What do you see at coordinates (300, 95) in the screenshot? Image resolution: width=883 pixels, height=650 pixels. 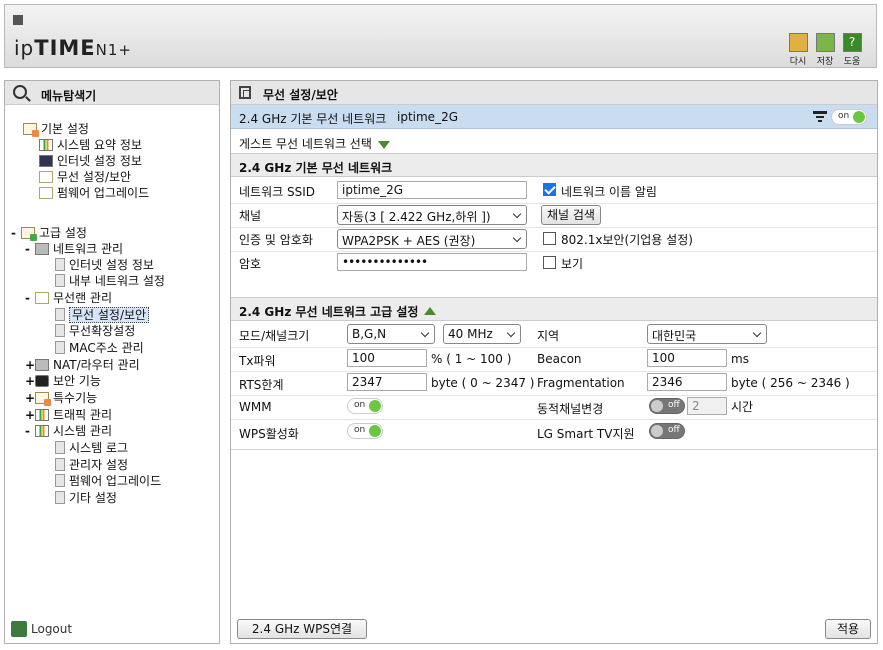 I see `page-title: 무선 설정/보안` at bounding box center [300, 95].